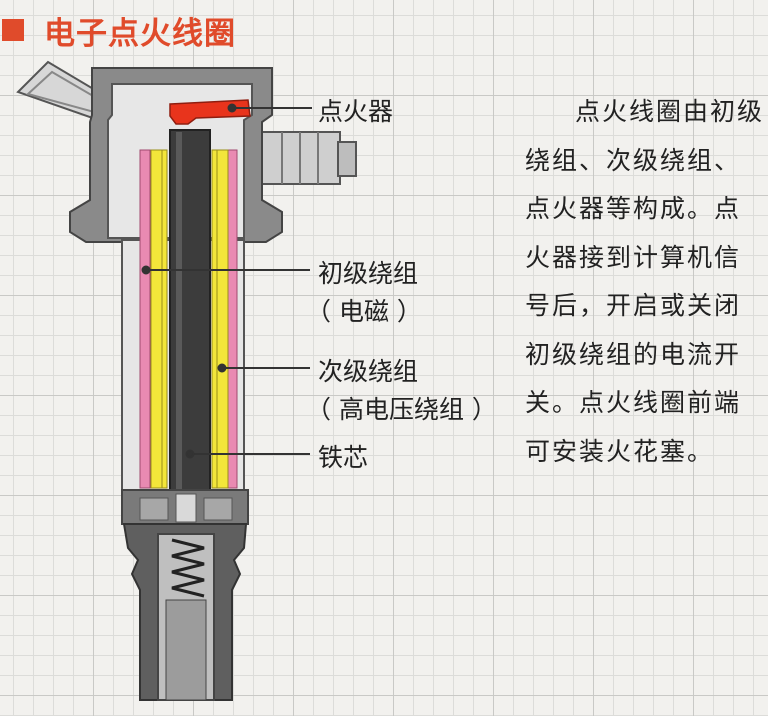 The image size is (768, 716). I want to click on side-connector, so click(307, 158).